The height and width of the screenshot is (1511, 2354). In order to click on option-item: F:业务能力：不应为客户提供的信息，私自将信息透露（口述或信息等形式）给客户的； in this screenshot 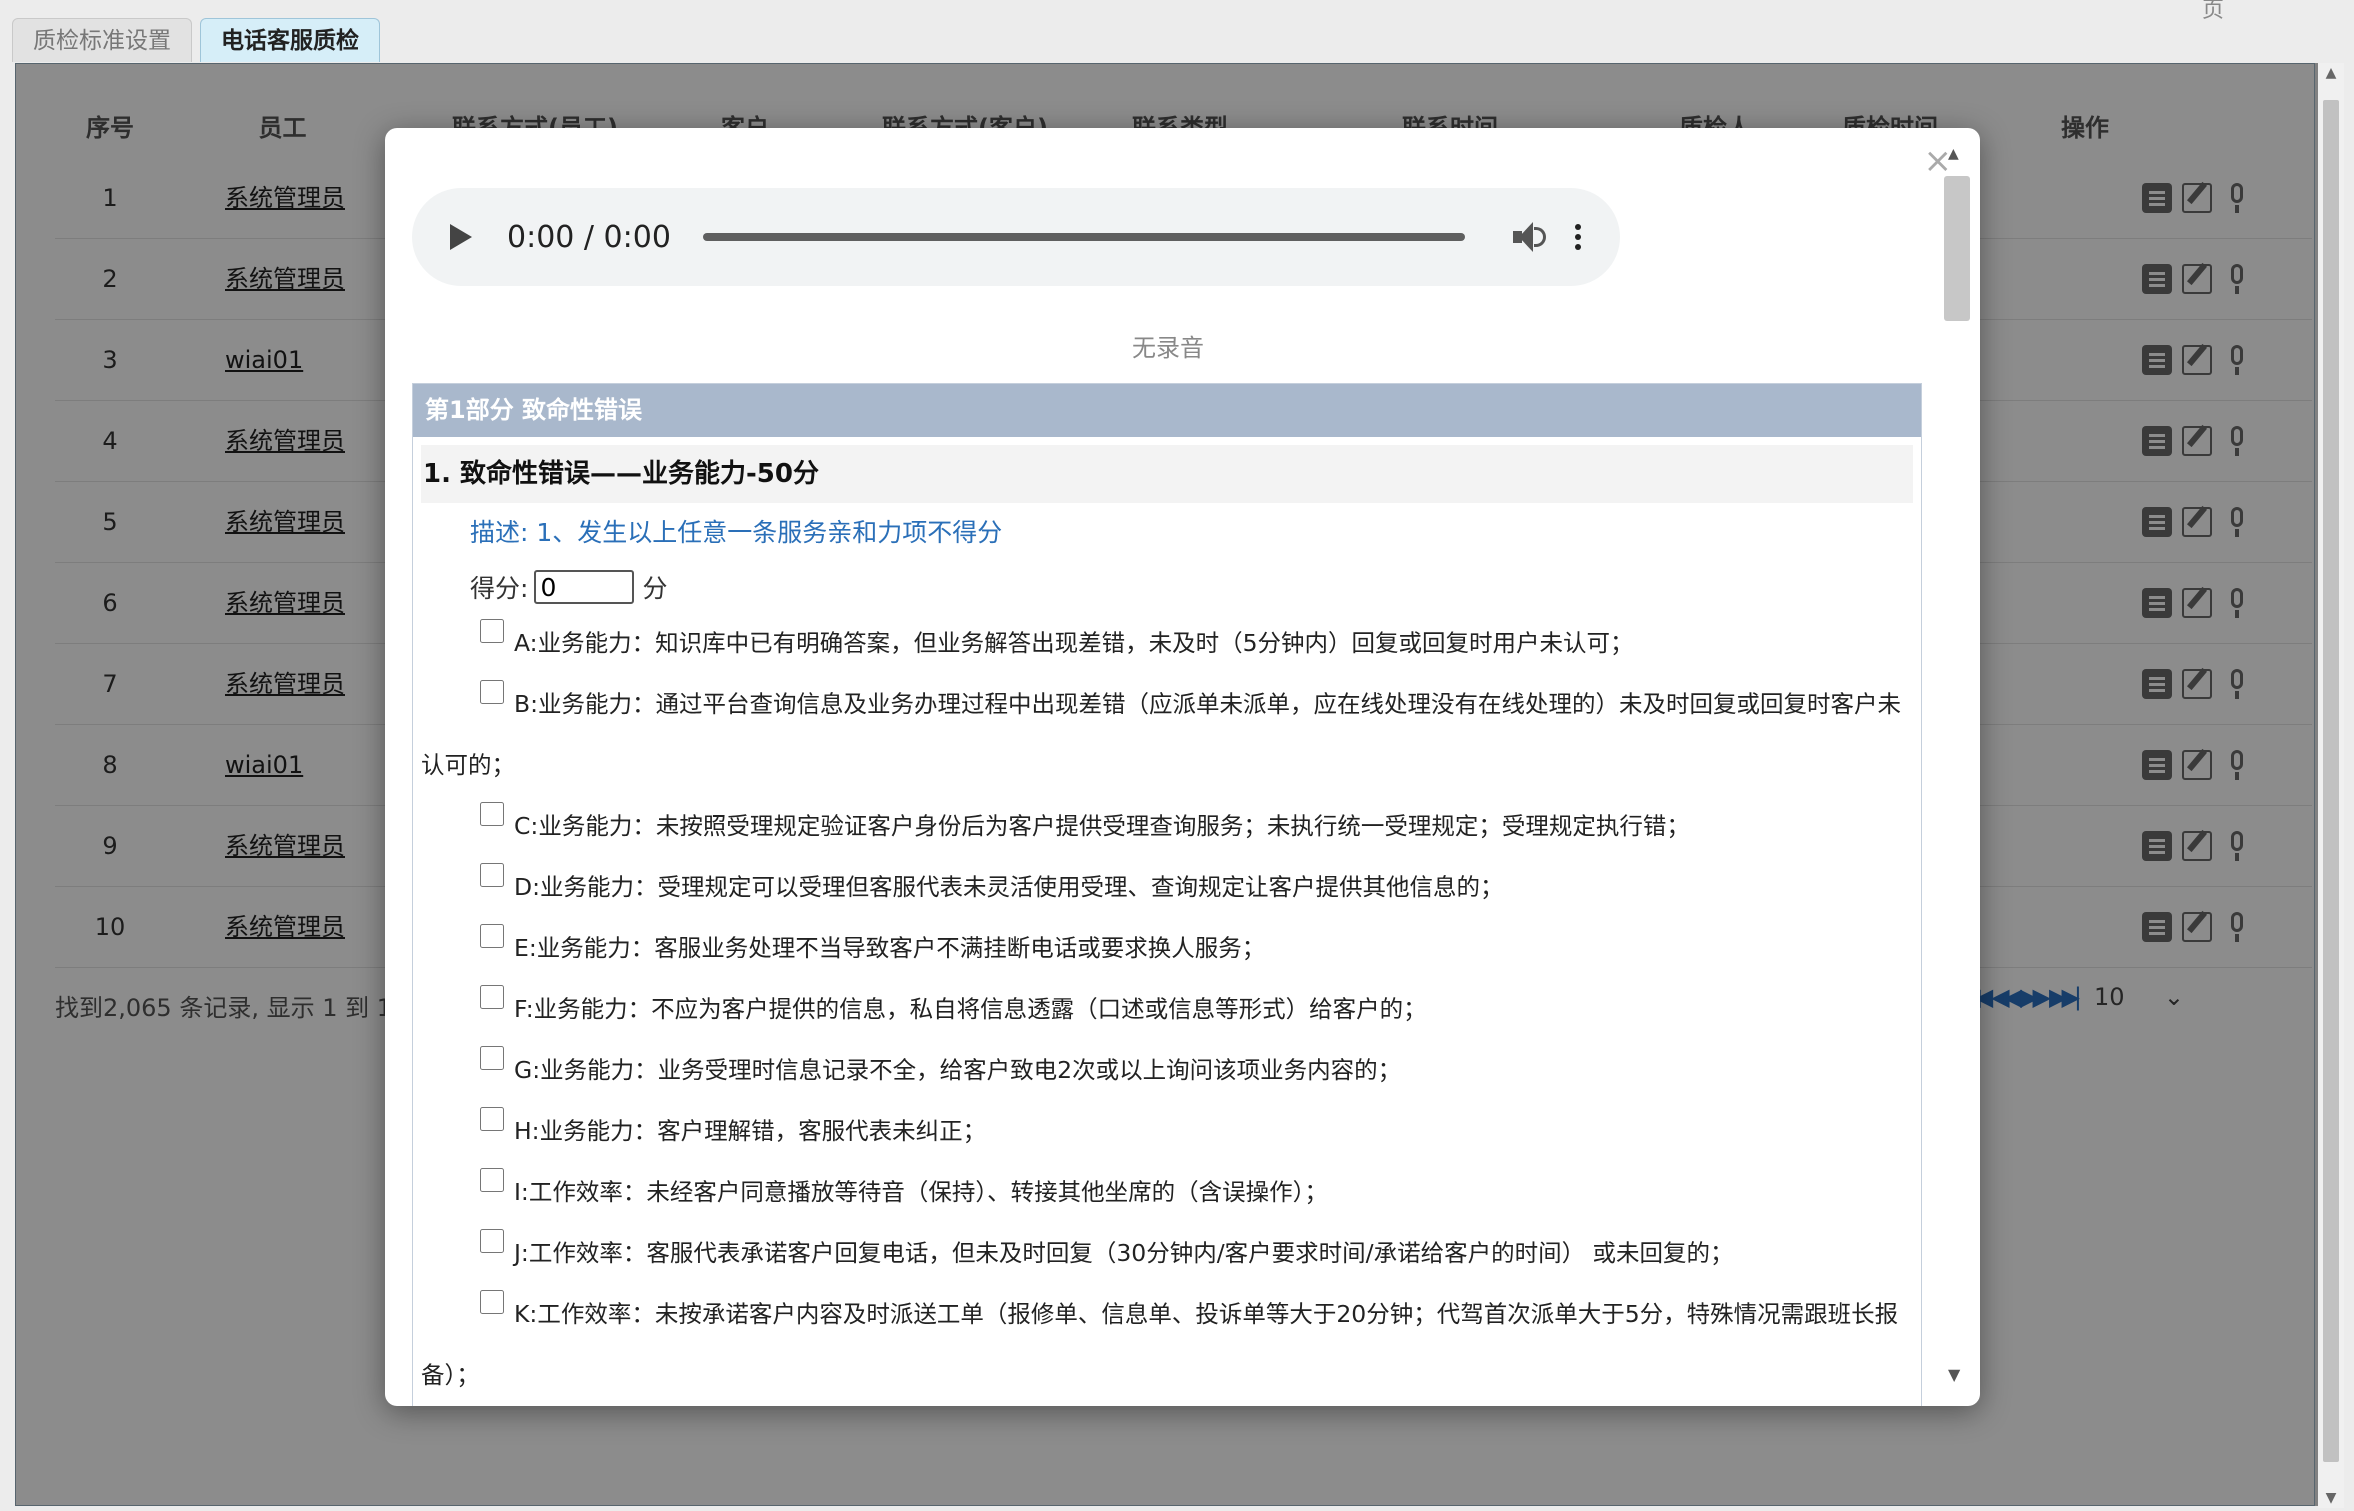, I will do `click(1166, 1009)`.